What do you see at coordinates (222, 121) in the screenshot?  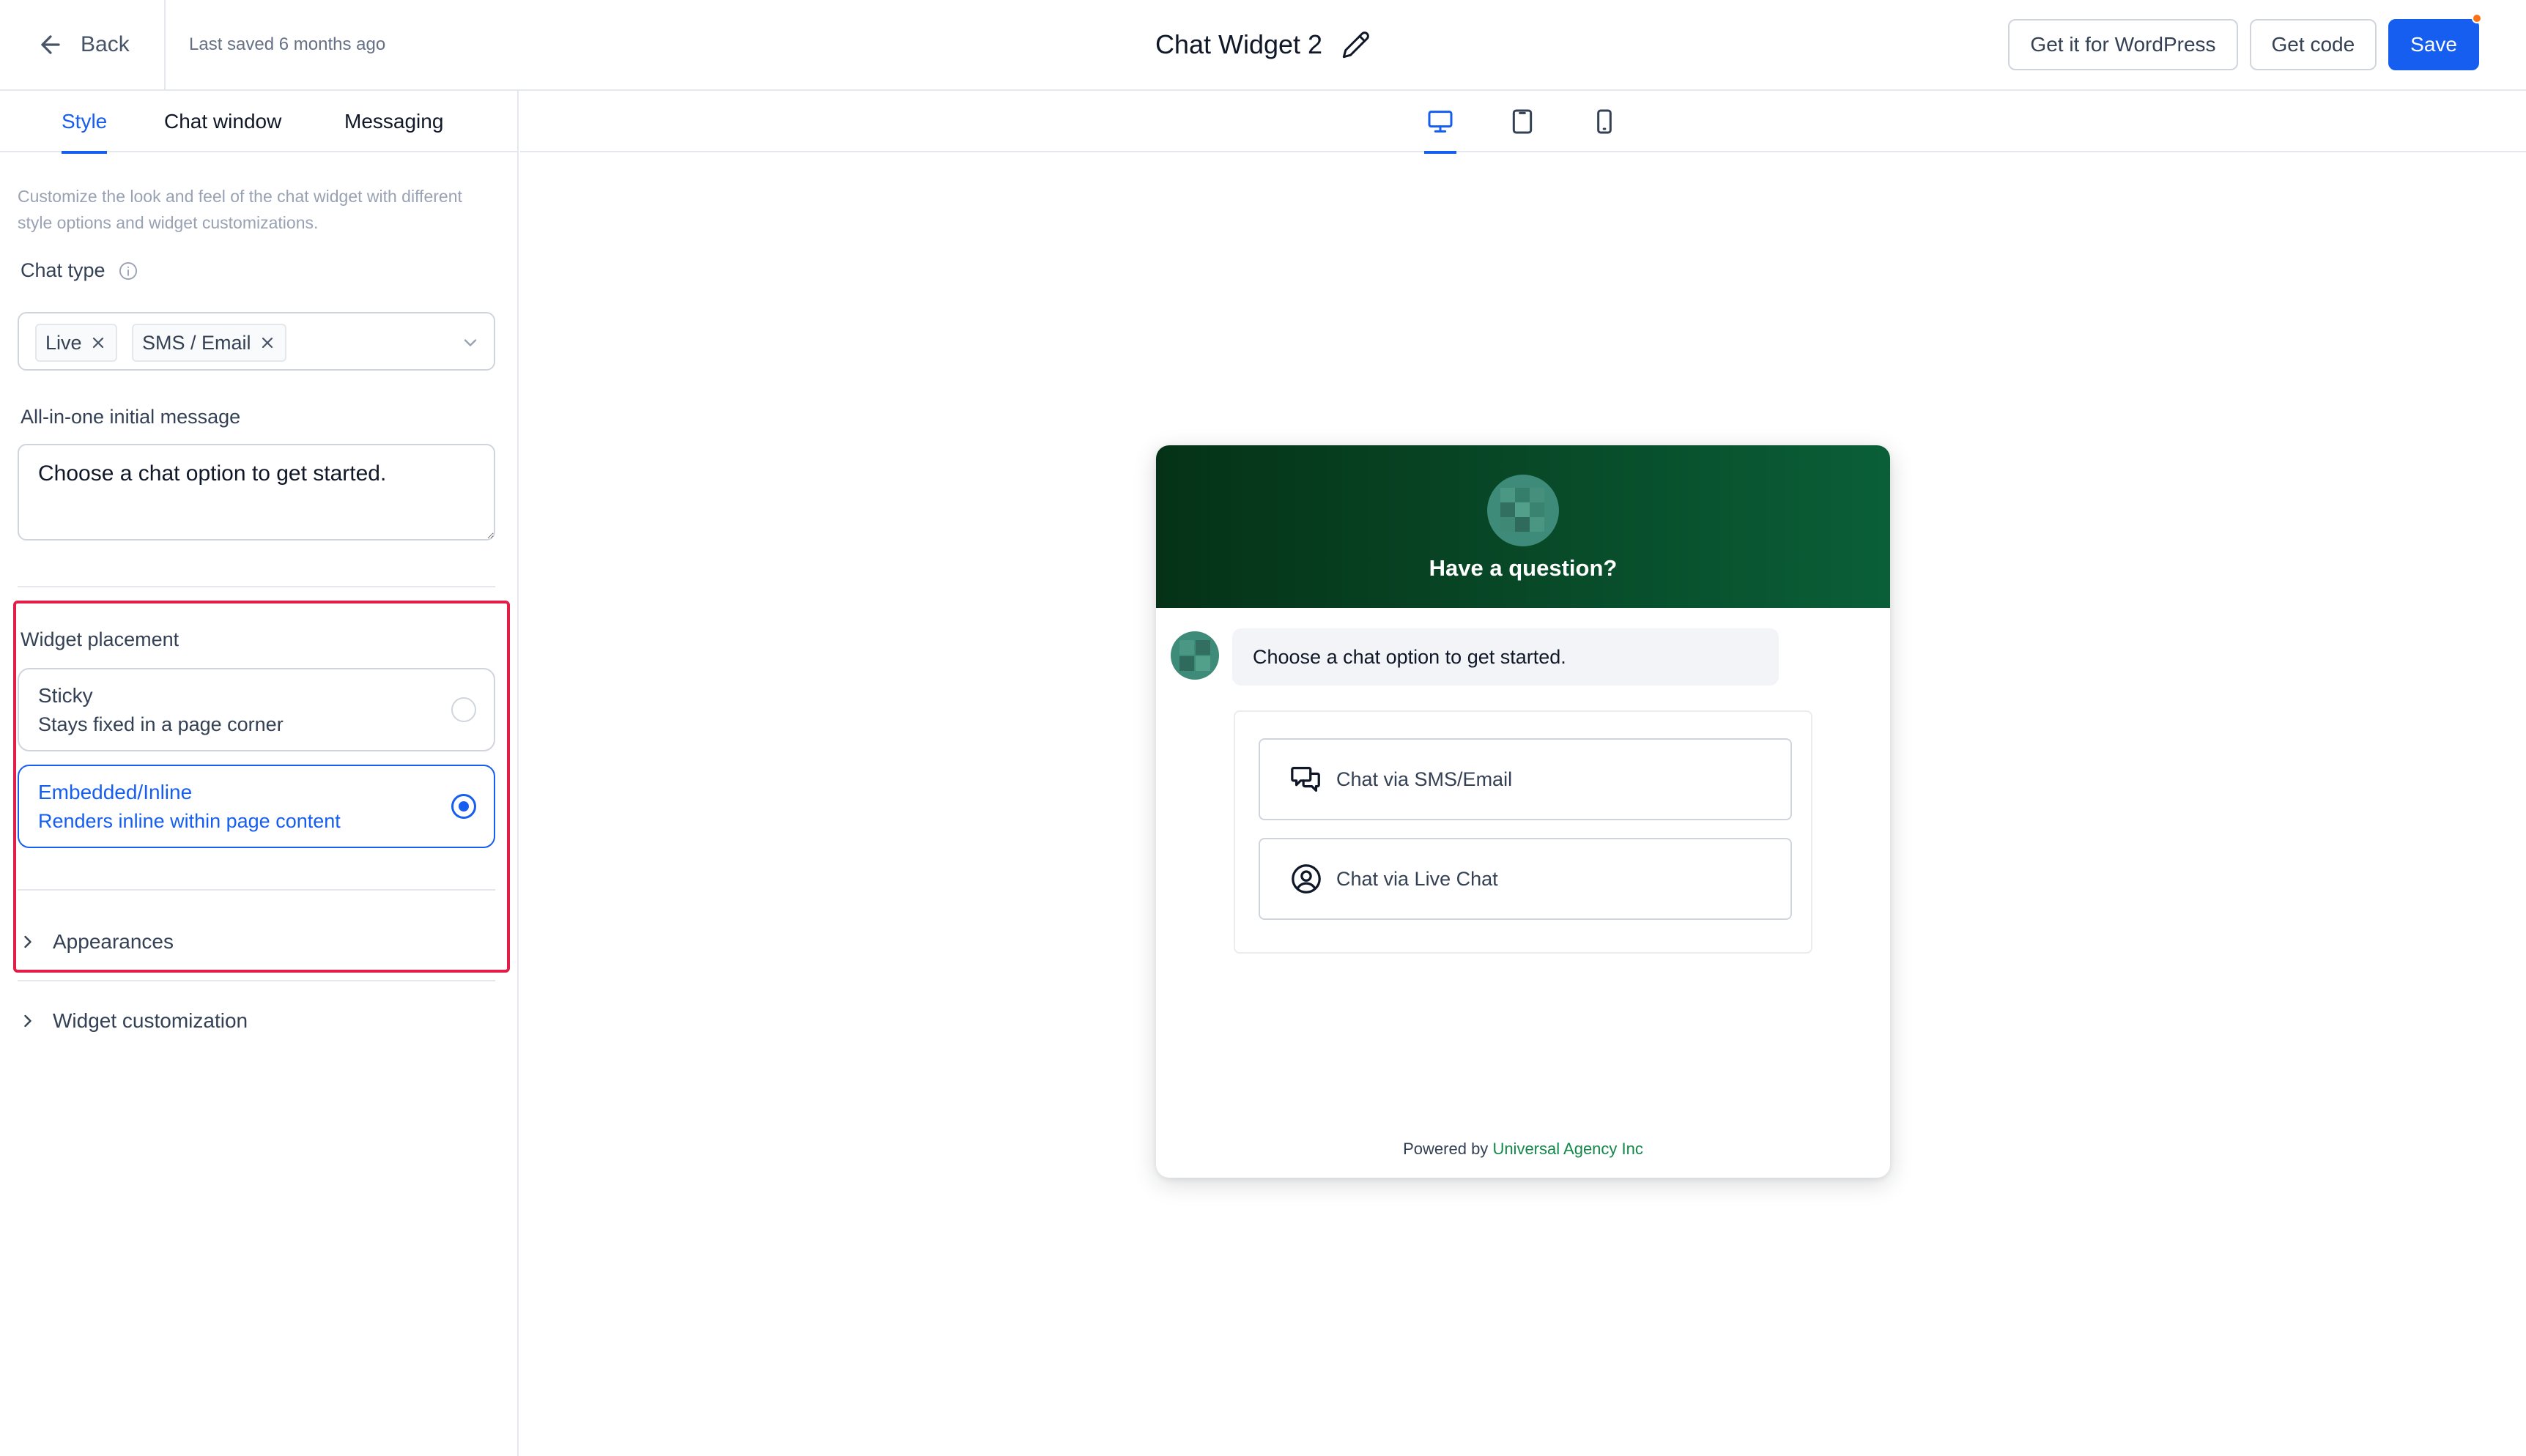 I see `tab-chat-window: Chat window` at bounding box center [222, 121].